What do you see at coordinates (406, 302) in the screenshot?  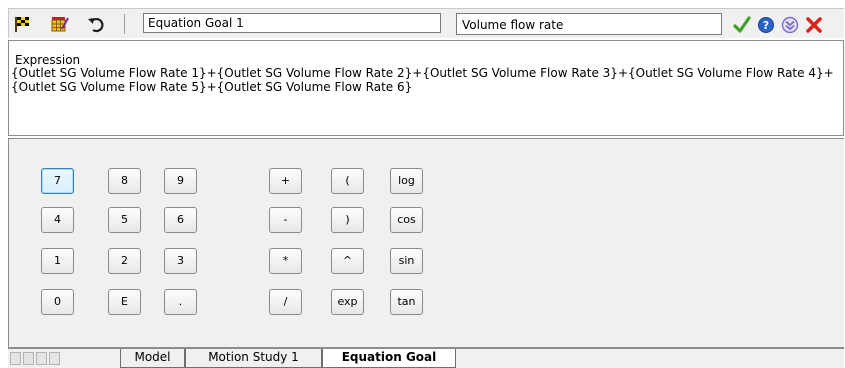 I see `key-tan: tan` at bounding box center [406, 302].